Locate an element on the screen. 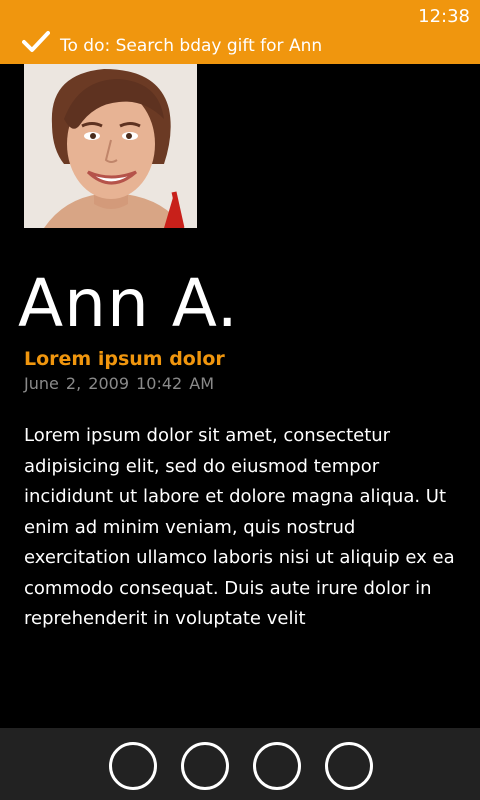 This screenshot has width=480, height=800. contact-name: Ann A. is located at coordinates (128, 303).